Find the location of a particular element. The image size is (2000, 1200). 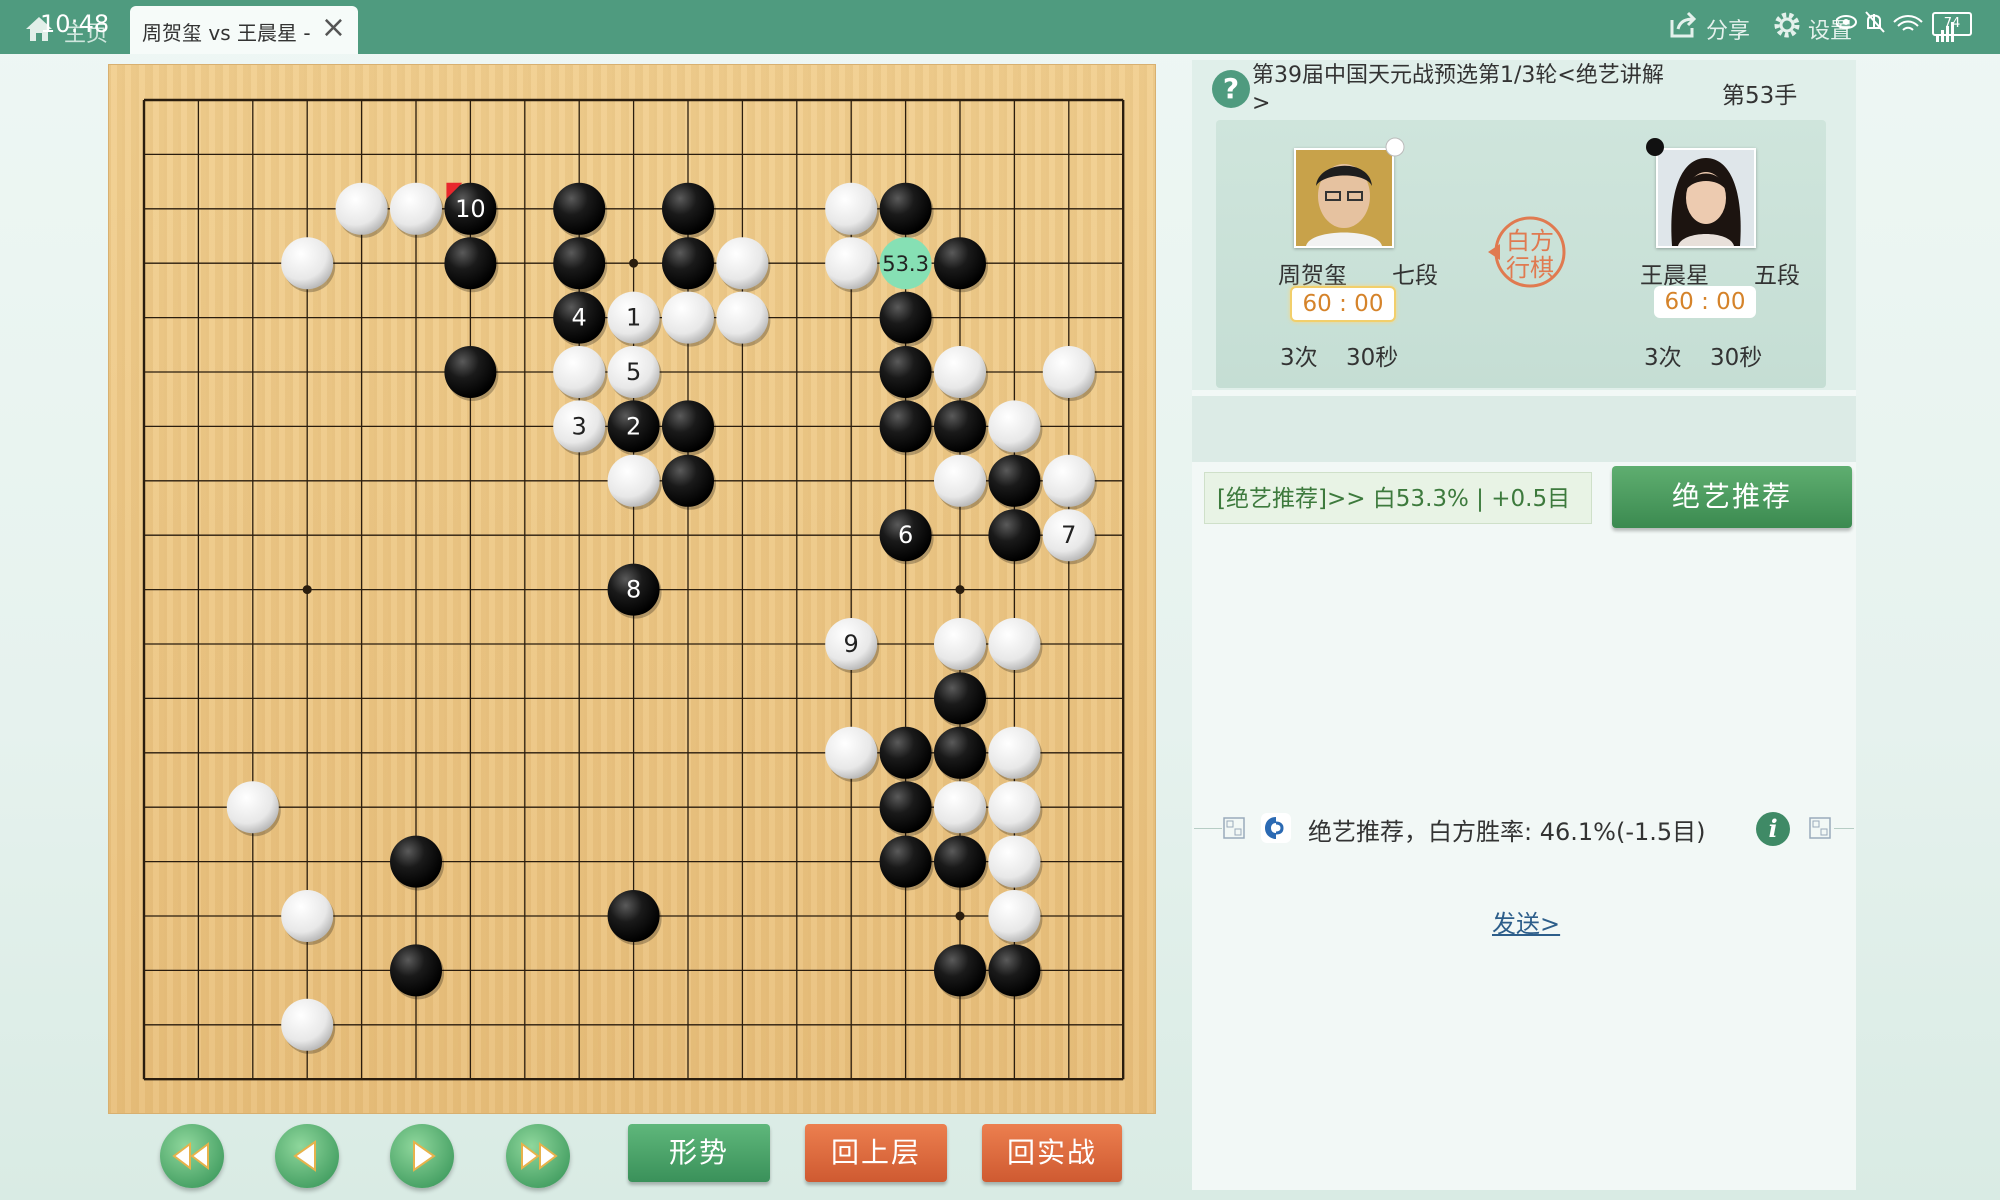

double-left-arrow-icon is located at coordinates (190, 1156).